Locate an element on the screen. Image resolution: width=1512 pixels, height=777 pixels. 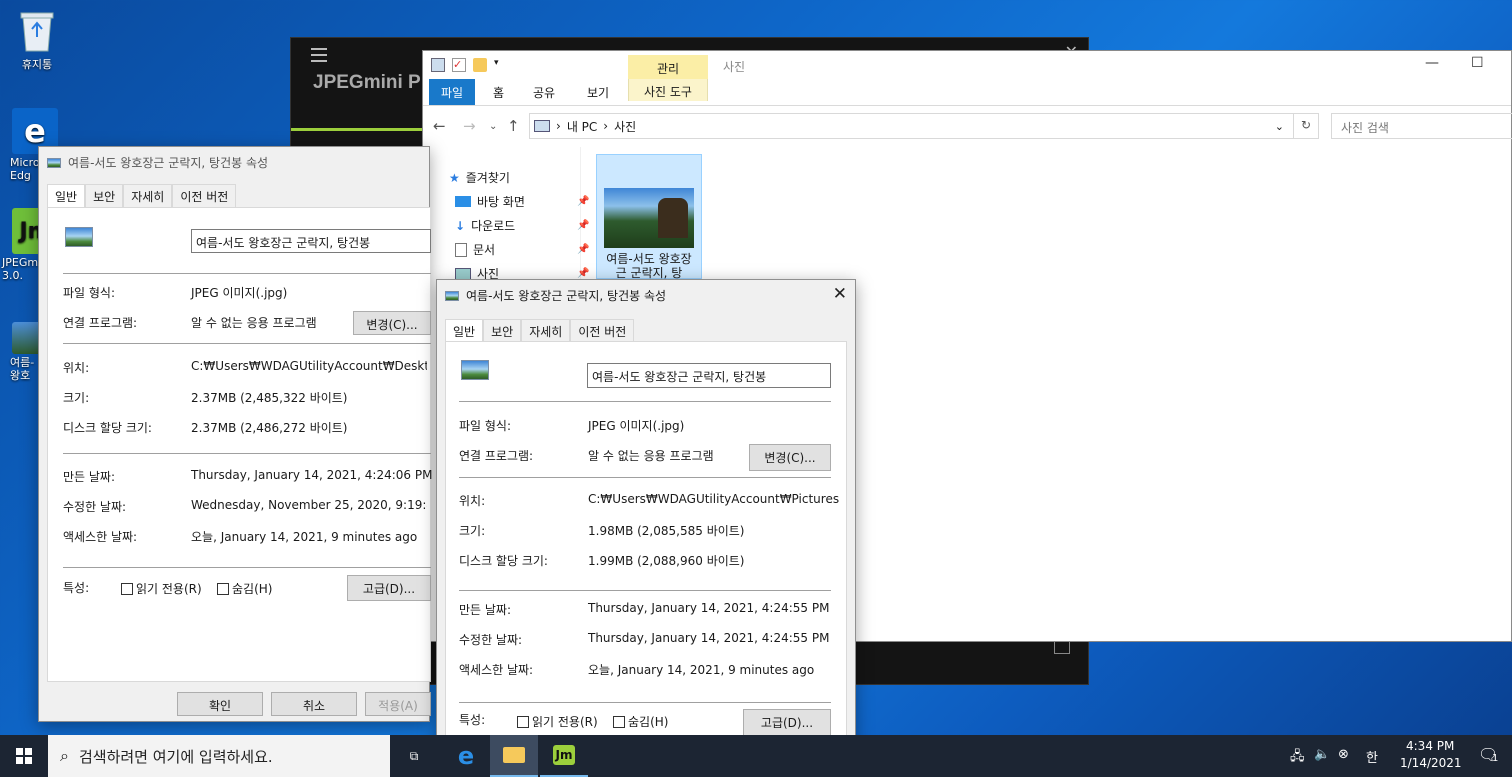
error-icon: ⊗ is located at coordinates (1343, 754).